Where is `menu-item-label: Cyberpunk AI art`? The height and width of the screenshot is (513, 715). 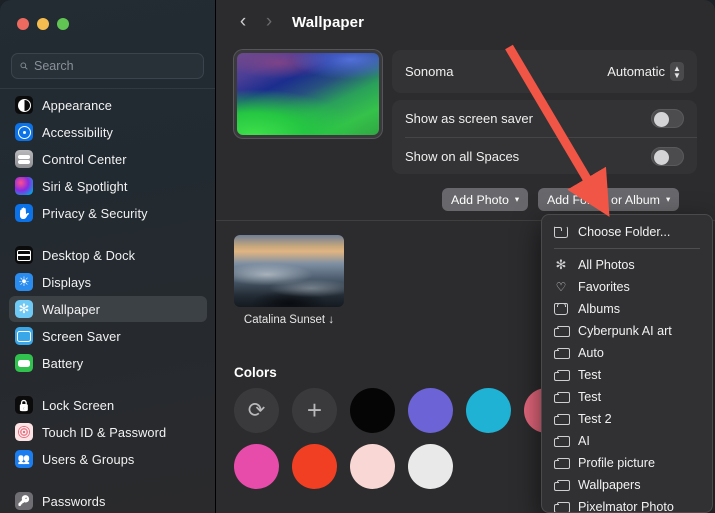 menu-item-label: Cyberpunk AI art is located at coordinates (625, 331).